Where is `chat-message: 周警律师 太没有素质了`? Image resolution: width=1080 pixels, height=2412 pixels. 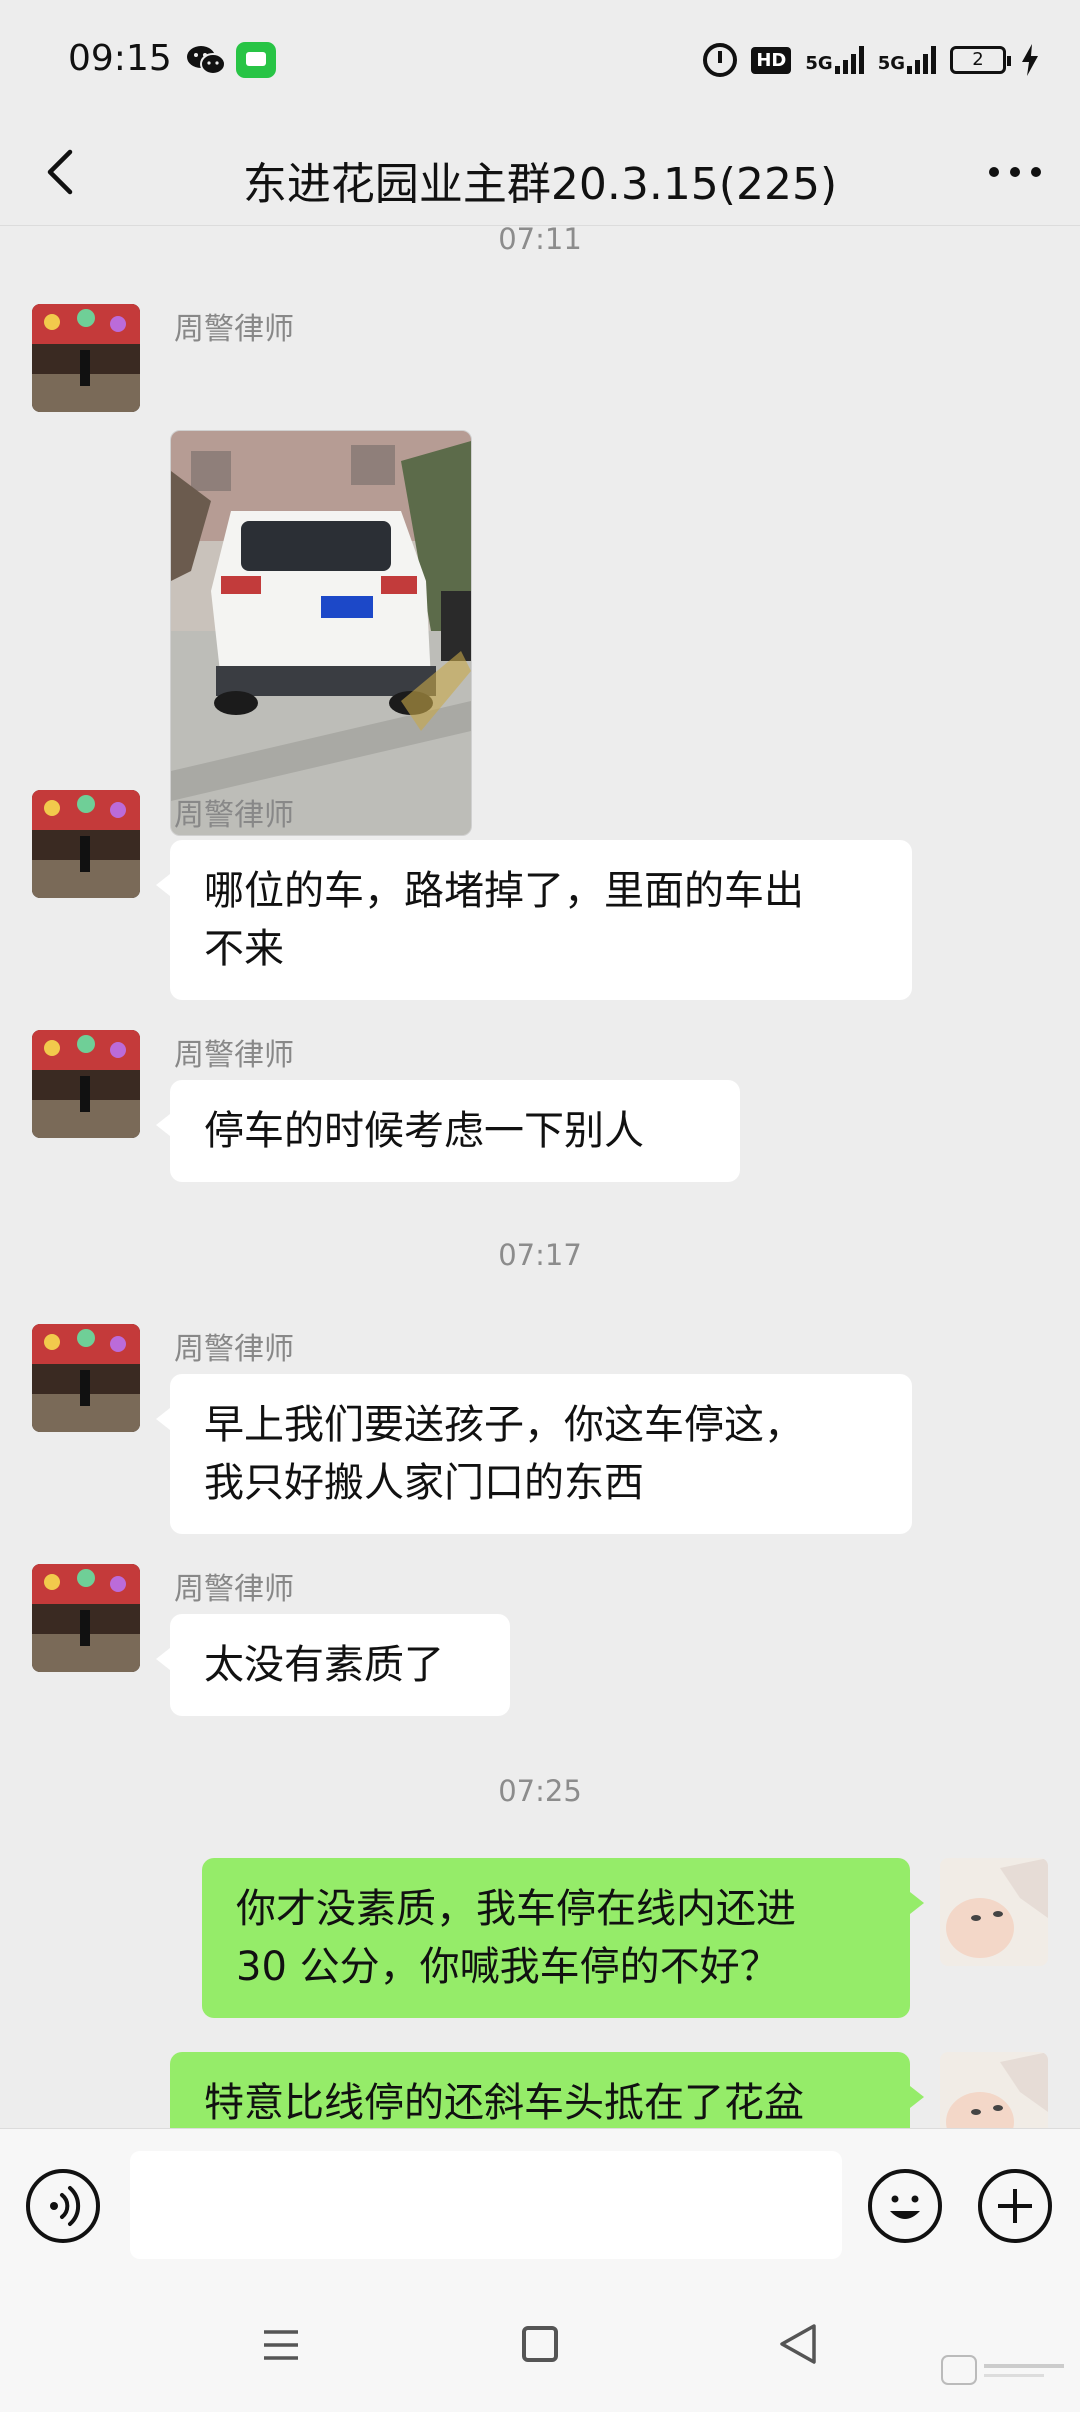 chat-message: 周警律师 太没有素质了 is located at coordinates (540, 1664).